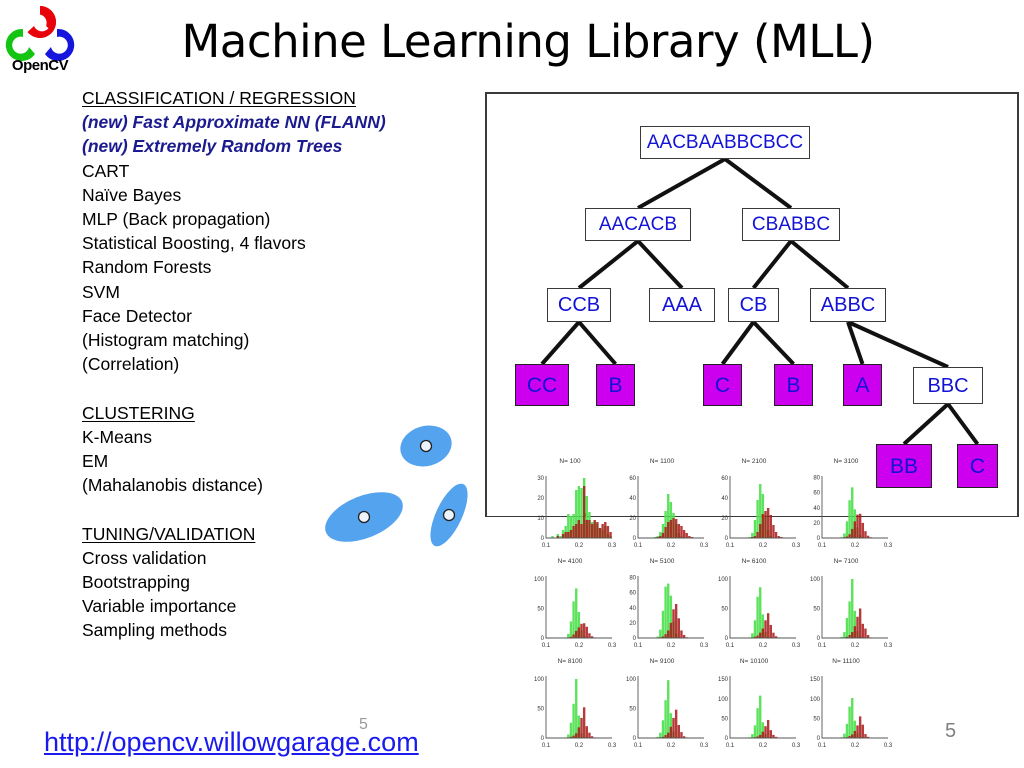 The image size is (1024, 768). I want to click on tree-internal-node: AACACB, so click(638, 224).